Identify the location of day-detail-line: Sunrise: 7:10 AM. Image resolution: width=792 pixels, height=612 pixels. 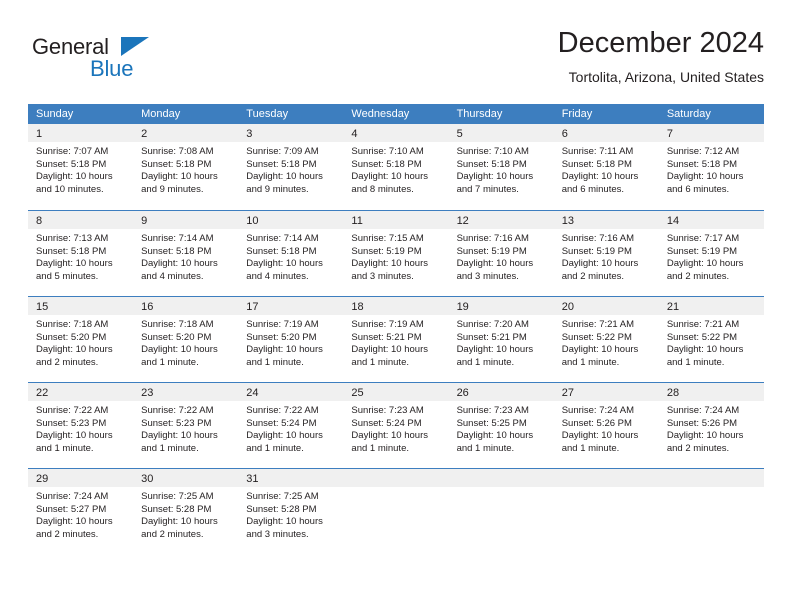
(492, 151).